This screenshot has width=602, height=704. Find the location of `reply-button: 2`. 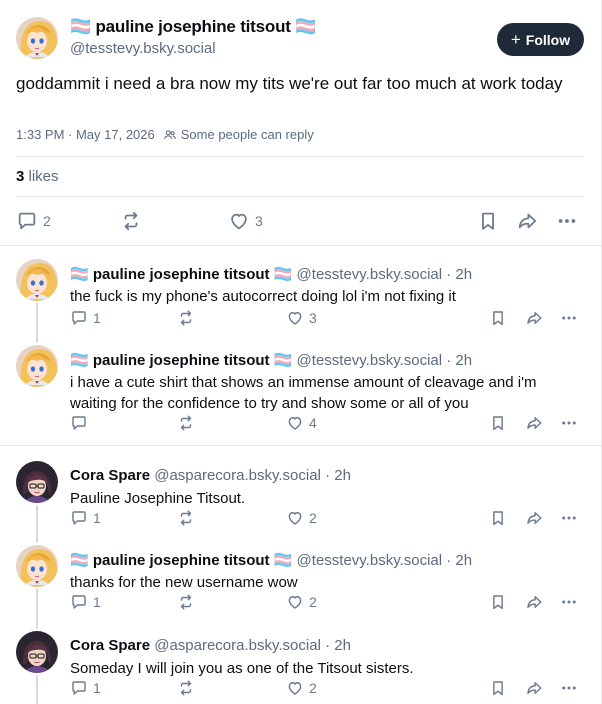

reply-button: 2 is located at coordinates (33, 221).